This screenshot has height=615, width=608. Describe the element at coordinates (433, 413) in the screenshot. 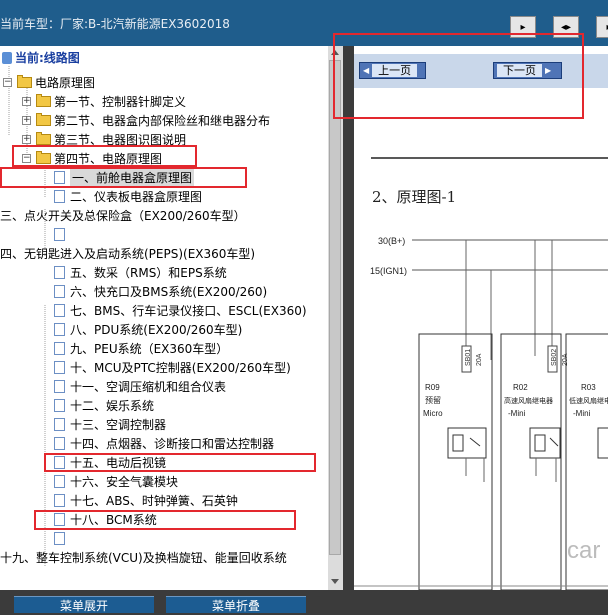

I see `relay-r09-type: Micro` at that location.